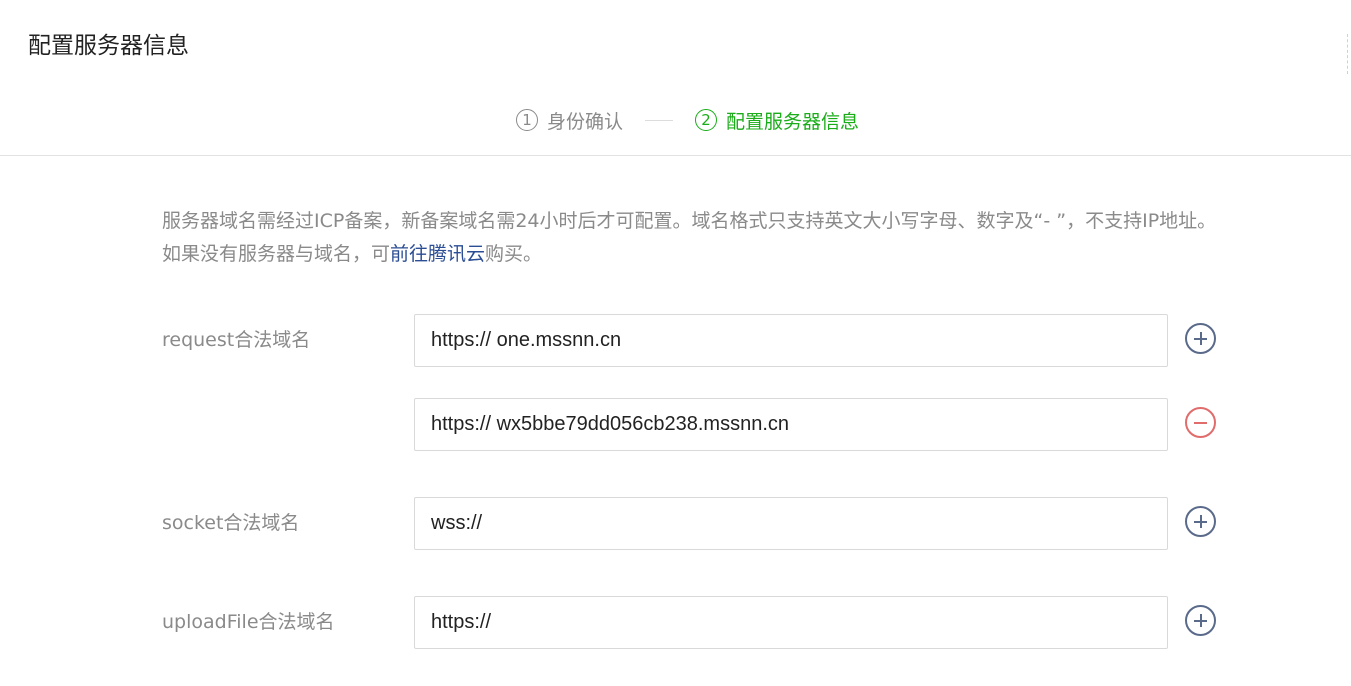 The height and width of the screenshot is (686, 1351). I want to click on request-domain-label: request合法域名, so click(236, 340).